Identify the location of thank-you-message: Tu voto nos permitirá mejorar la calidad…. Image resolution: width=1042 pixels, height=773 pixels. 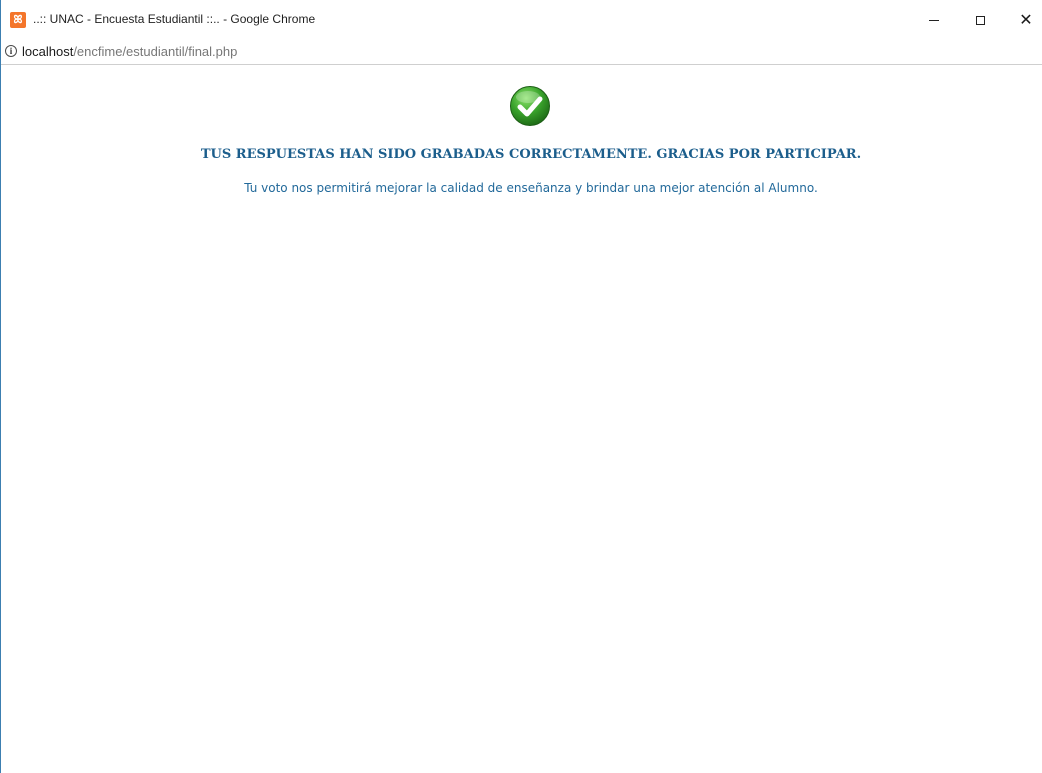
(531, 188).